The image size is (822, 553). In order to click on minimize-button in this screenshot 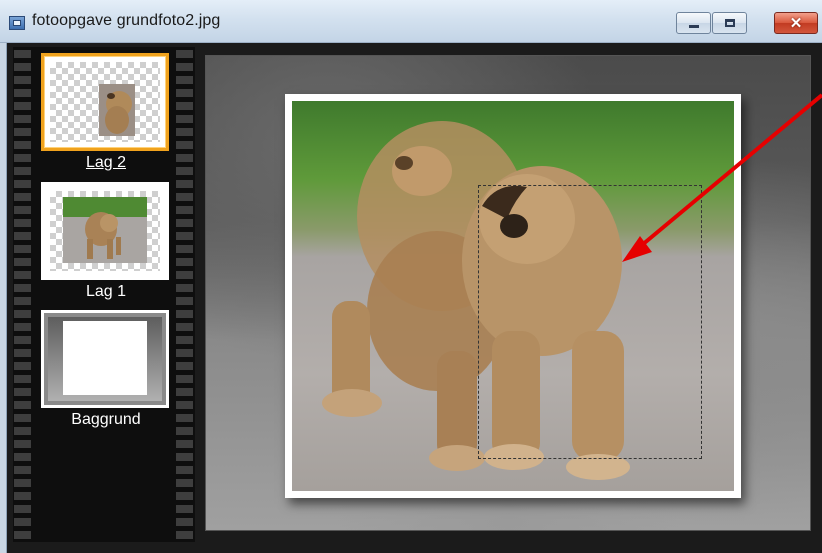, I will do `click(693, 23)`.